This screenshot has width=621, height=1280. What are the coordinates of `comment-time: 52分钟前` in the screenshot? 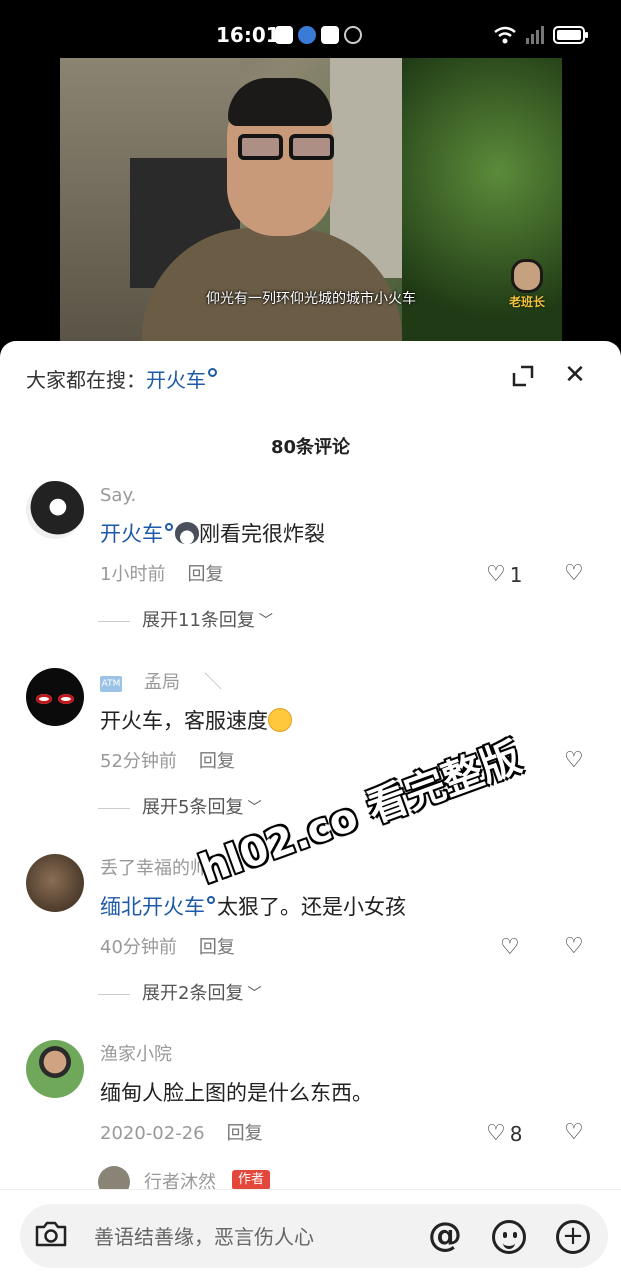 It's located at (138, 761).